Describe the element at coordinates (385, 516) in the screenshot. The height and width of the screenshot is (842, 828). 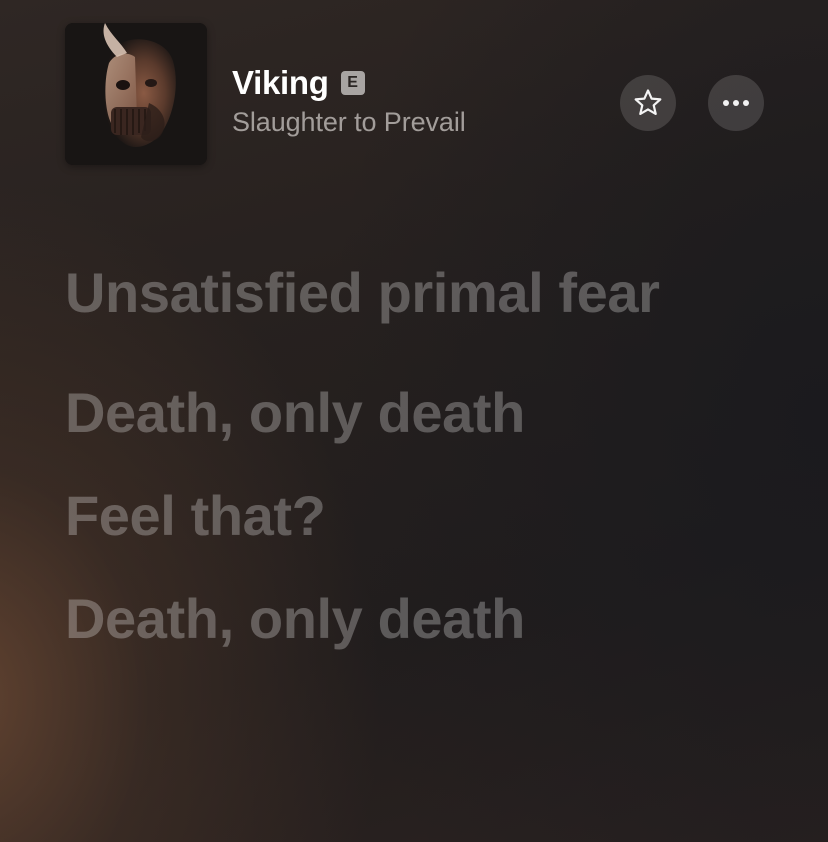
I see `lyric-line: Feel that?` at that location.